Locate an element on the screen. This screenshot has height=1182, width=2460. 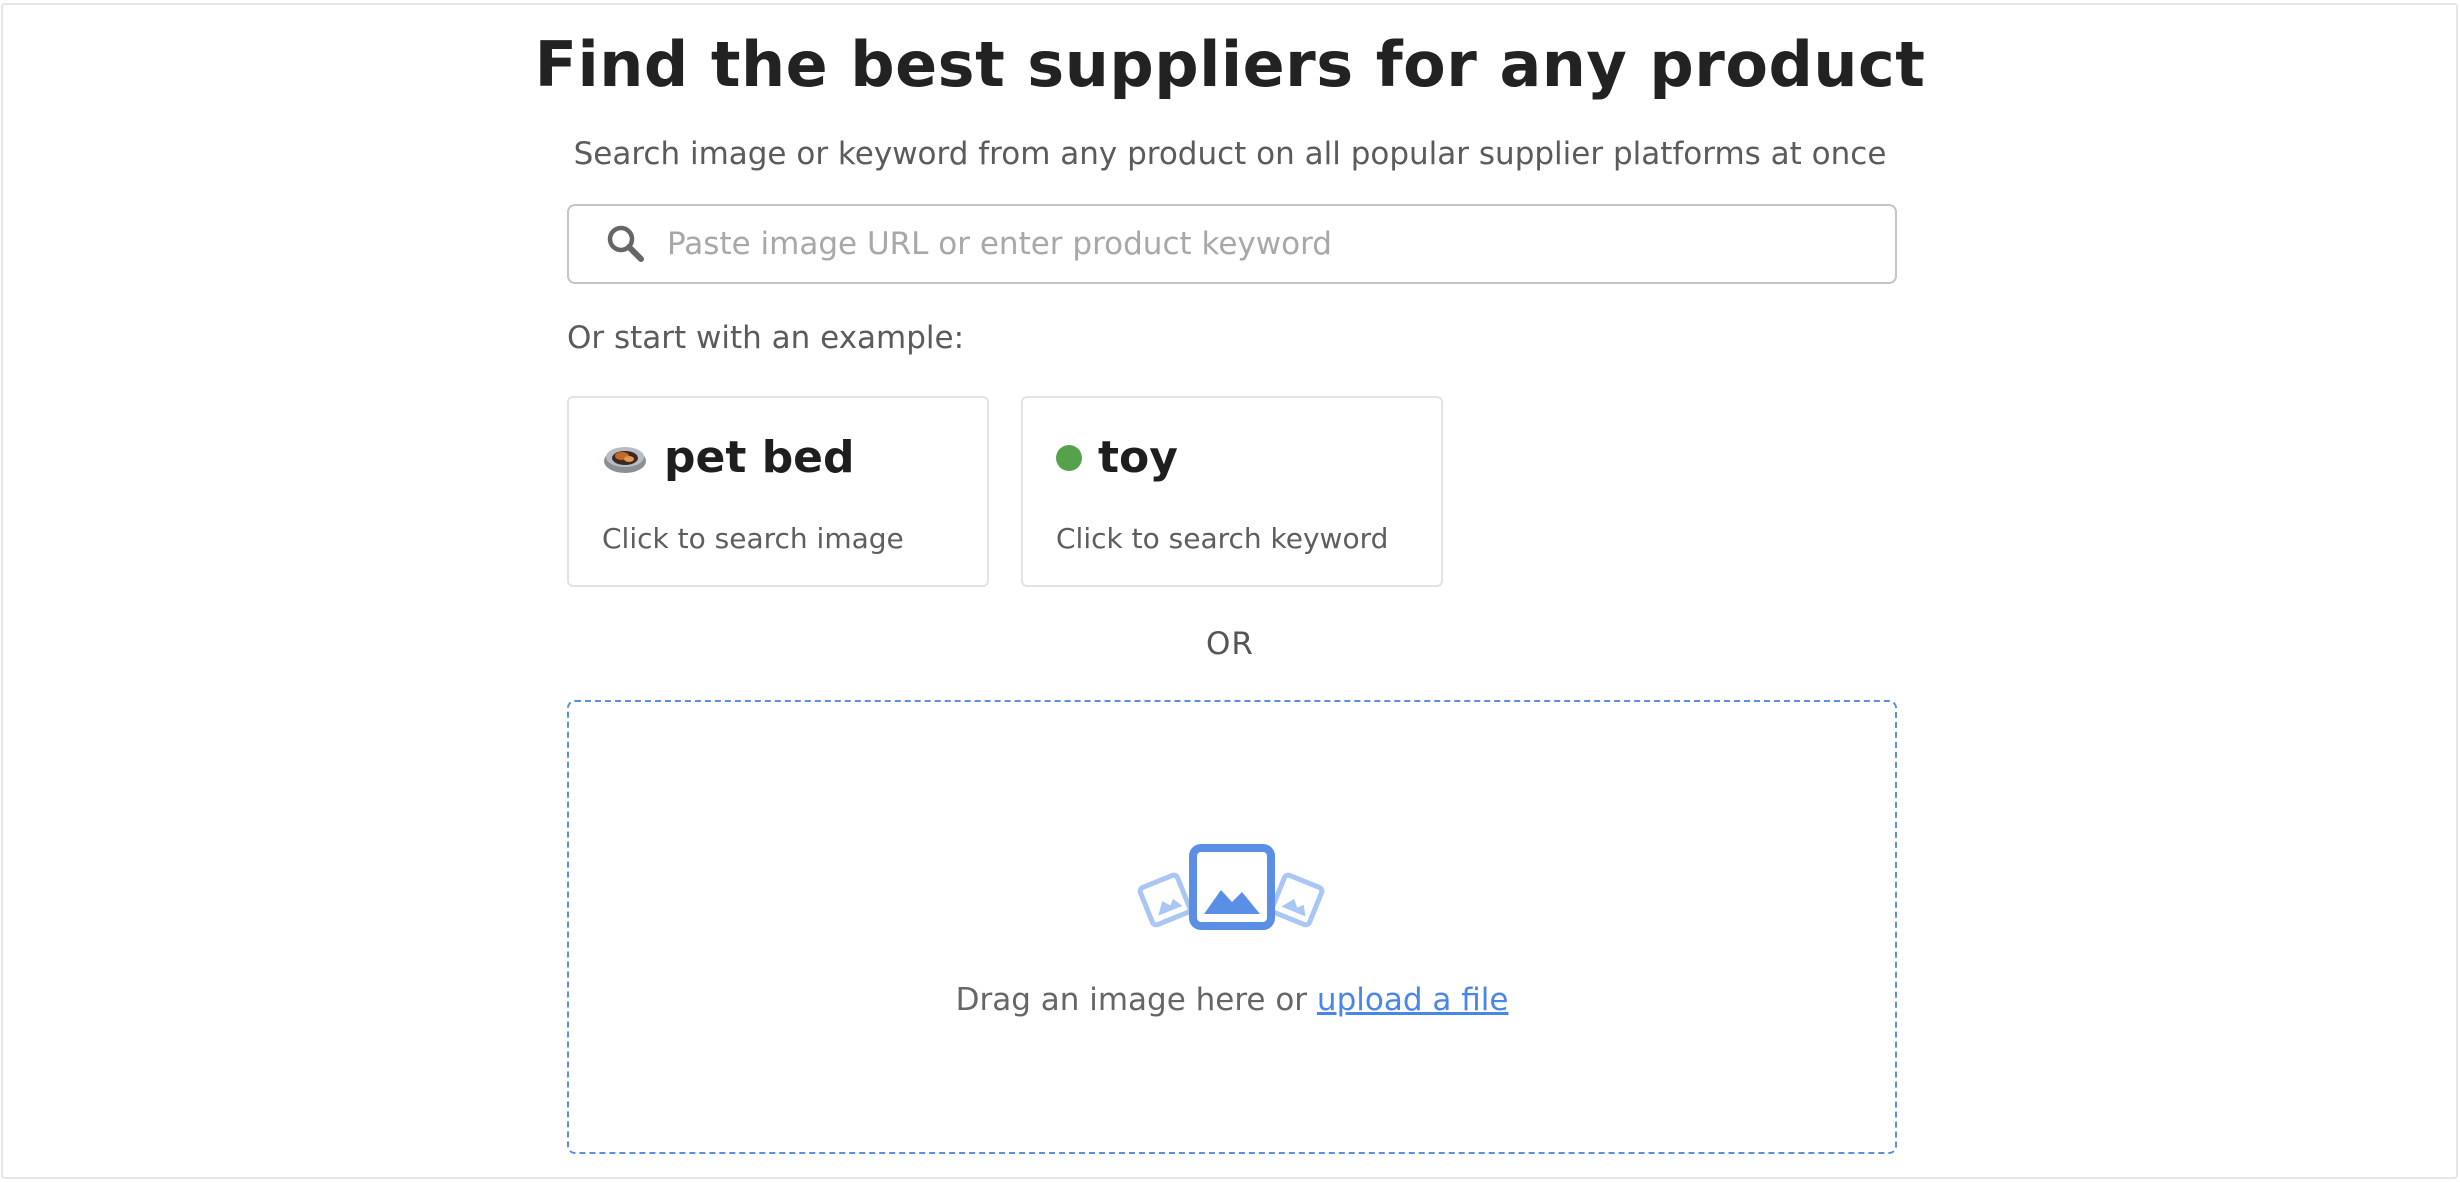
page-title: Find the best suppliers for any product is located at coordinates (1230, 64).